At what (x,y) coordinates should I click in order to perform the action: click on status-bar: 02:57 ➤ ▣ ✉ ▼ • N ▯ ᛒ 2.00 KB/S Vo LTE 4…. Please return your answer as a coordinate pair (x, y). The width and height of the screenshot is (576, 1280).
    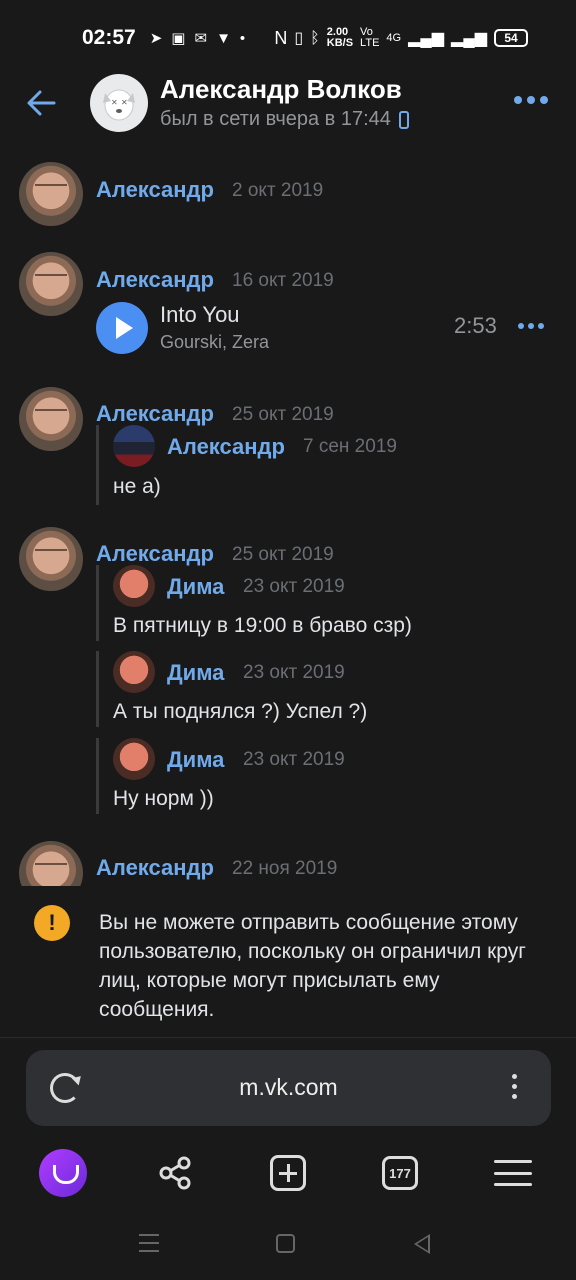
    Looking at the image, I should click on (288, 38).